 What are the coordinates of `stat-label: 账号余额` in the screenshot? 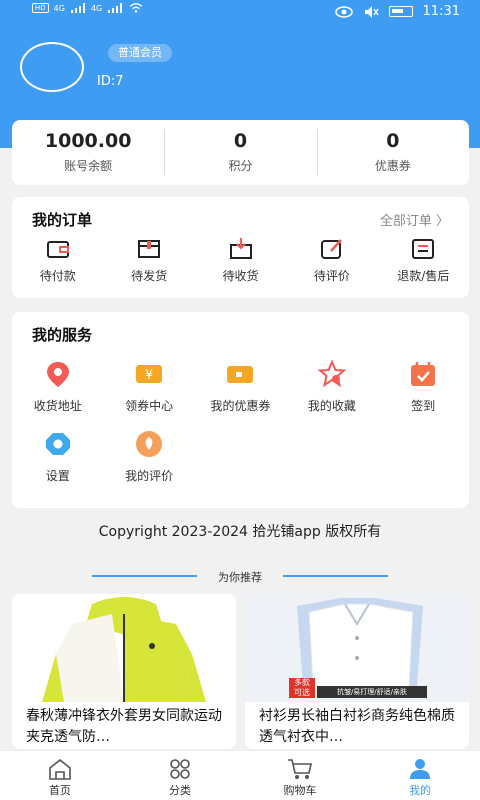 It's located at (88, 166).